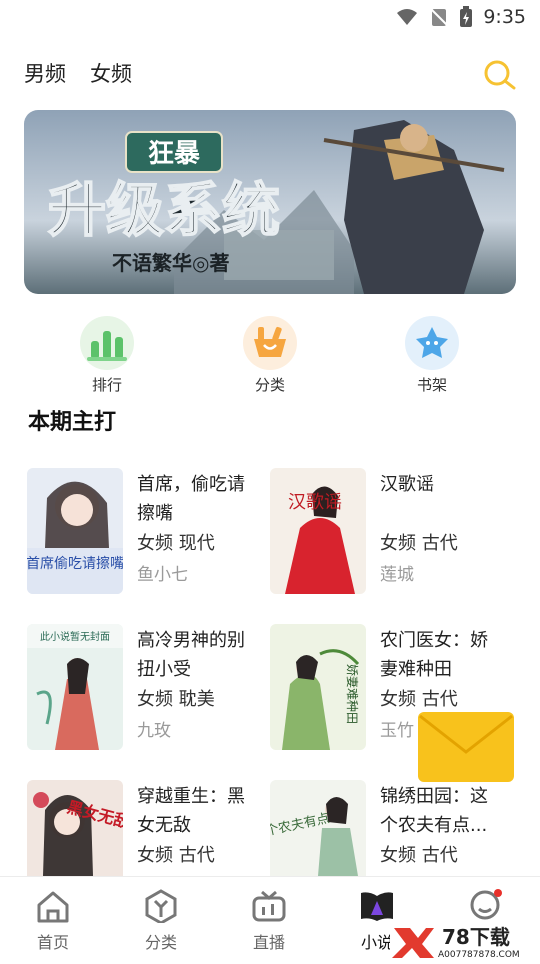 This screenshot has width=540, height=964. Describe the element at coordinates (479, 955) in the screenshot. I see `watermark-url: A007787878.COM` at that location.